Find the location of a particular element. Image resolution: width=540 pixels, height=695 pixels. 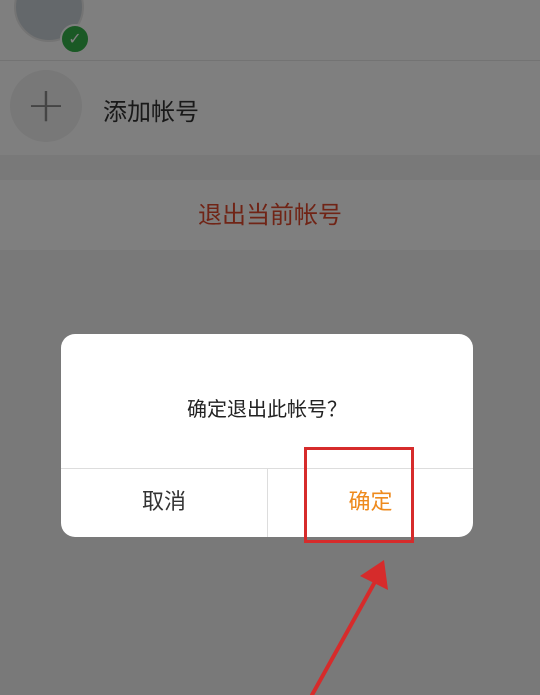

annotation-arrow is located at coordinates (349, 627).